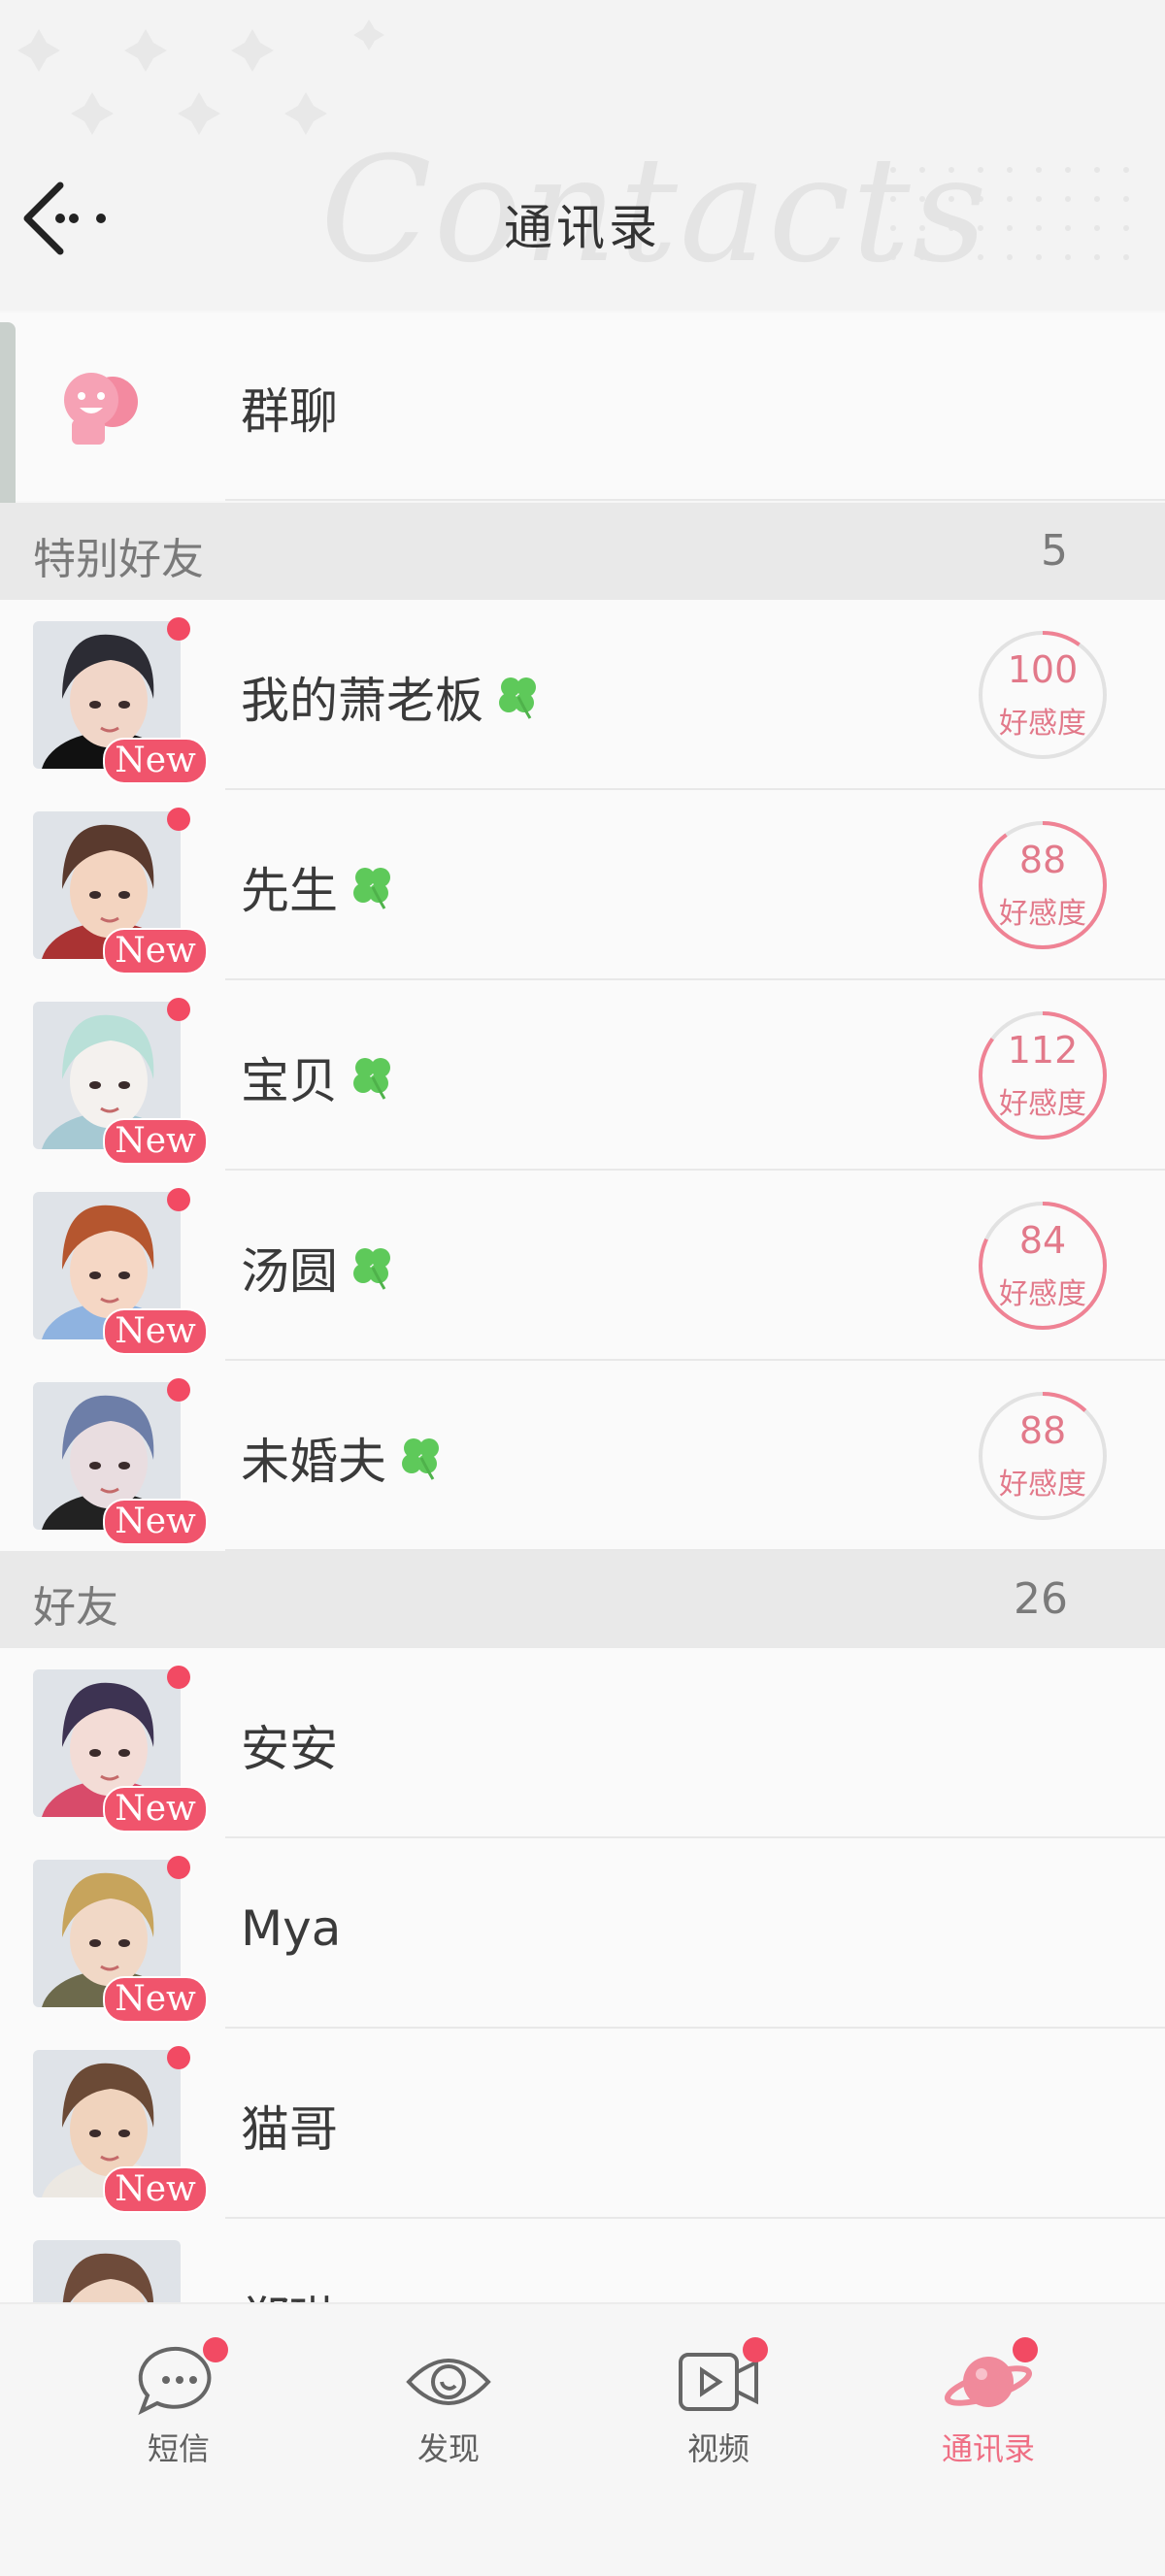 The image size is (1165, 2576). What do you see at coordinates (289, 2129) in the screenshot?
I see `contact-name: 猫哥` at bounding box center [289, 2129].